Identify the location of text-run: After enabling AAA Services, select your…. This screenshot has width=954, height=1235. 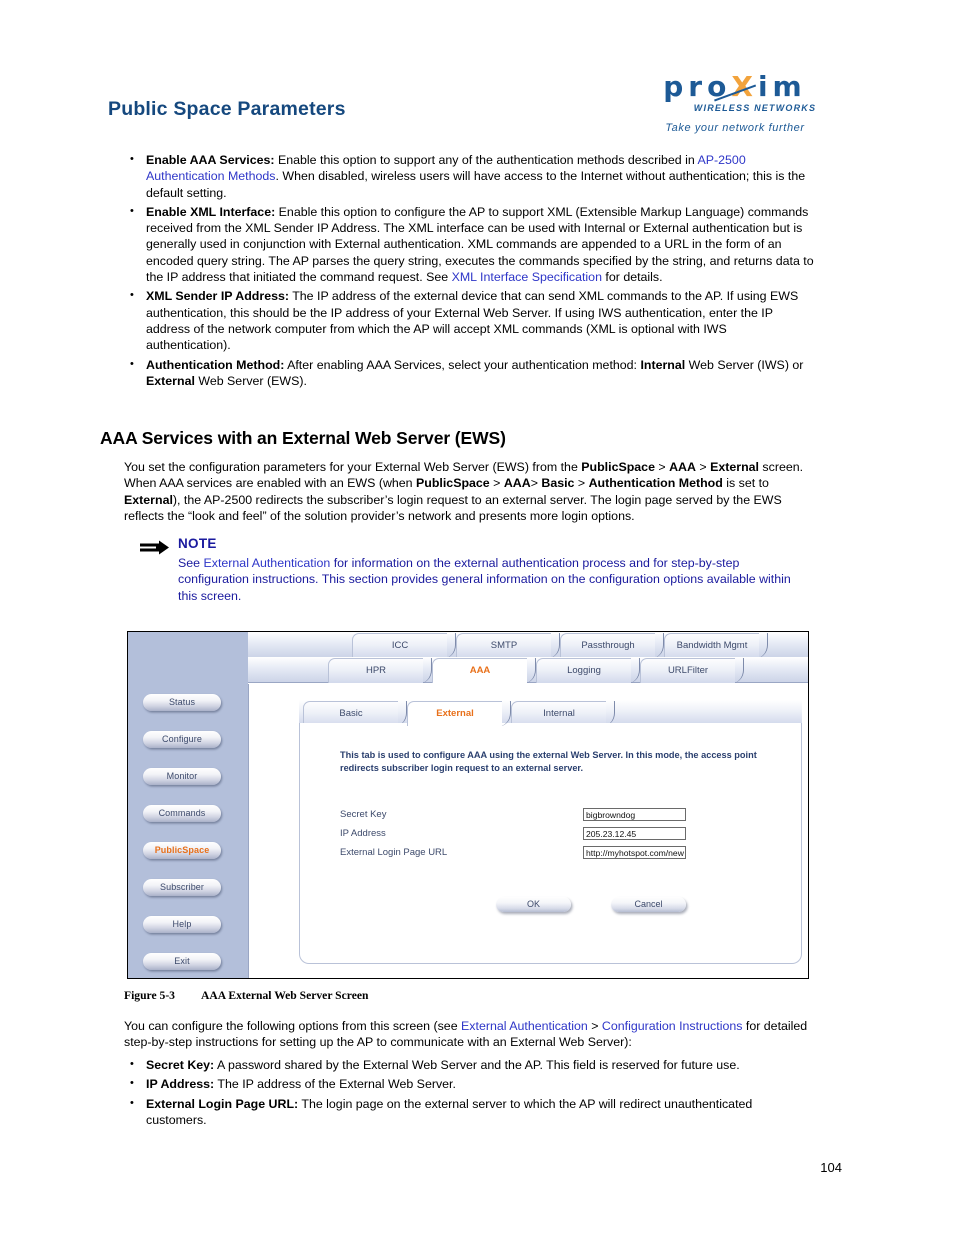
(462, 364).